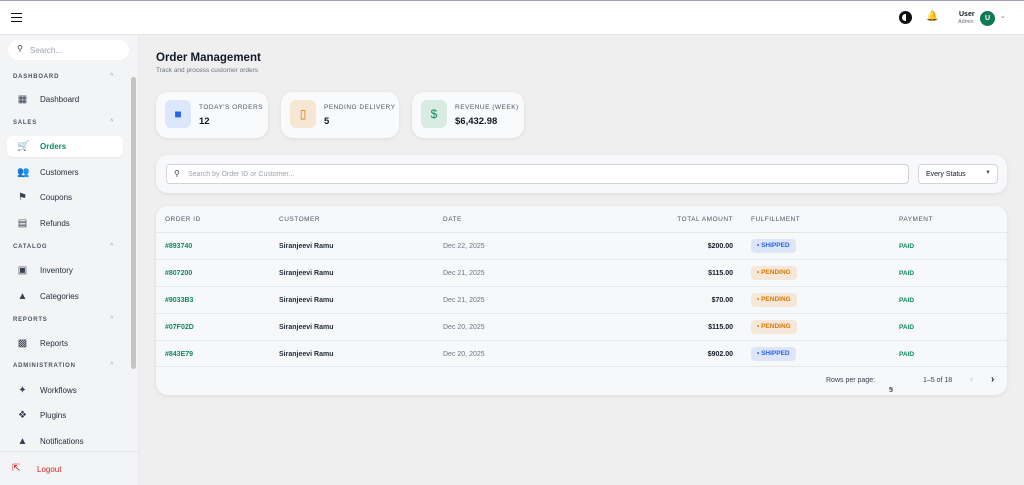 Image resolution: width=1024 pixels, height=485 pixels. I want to click on column-header-order-id: ORDER ID, so click(183, 219).